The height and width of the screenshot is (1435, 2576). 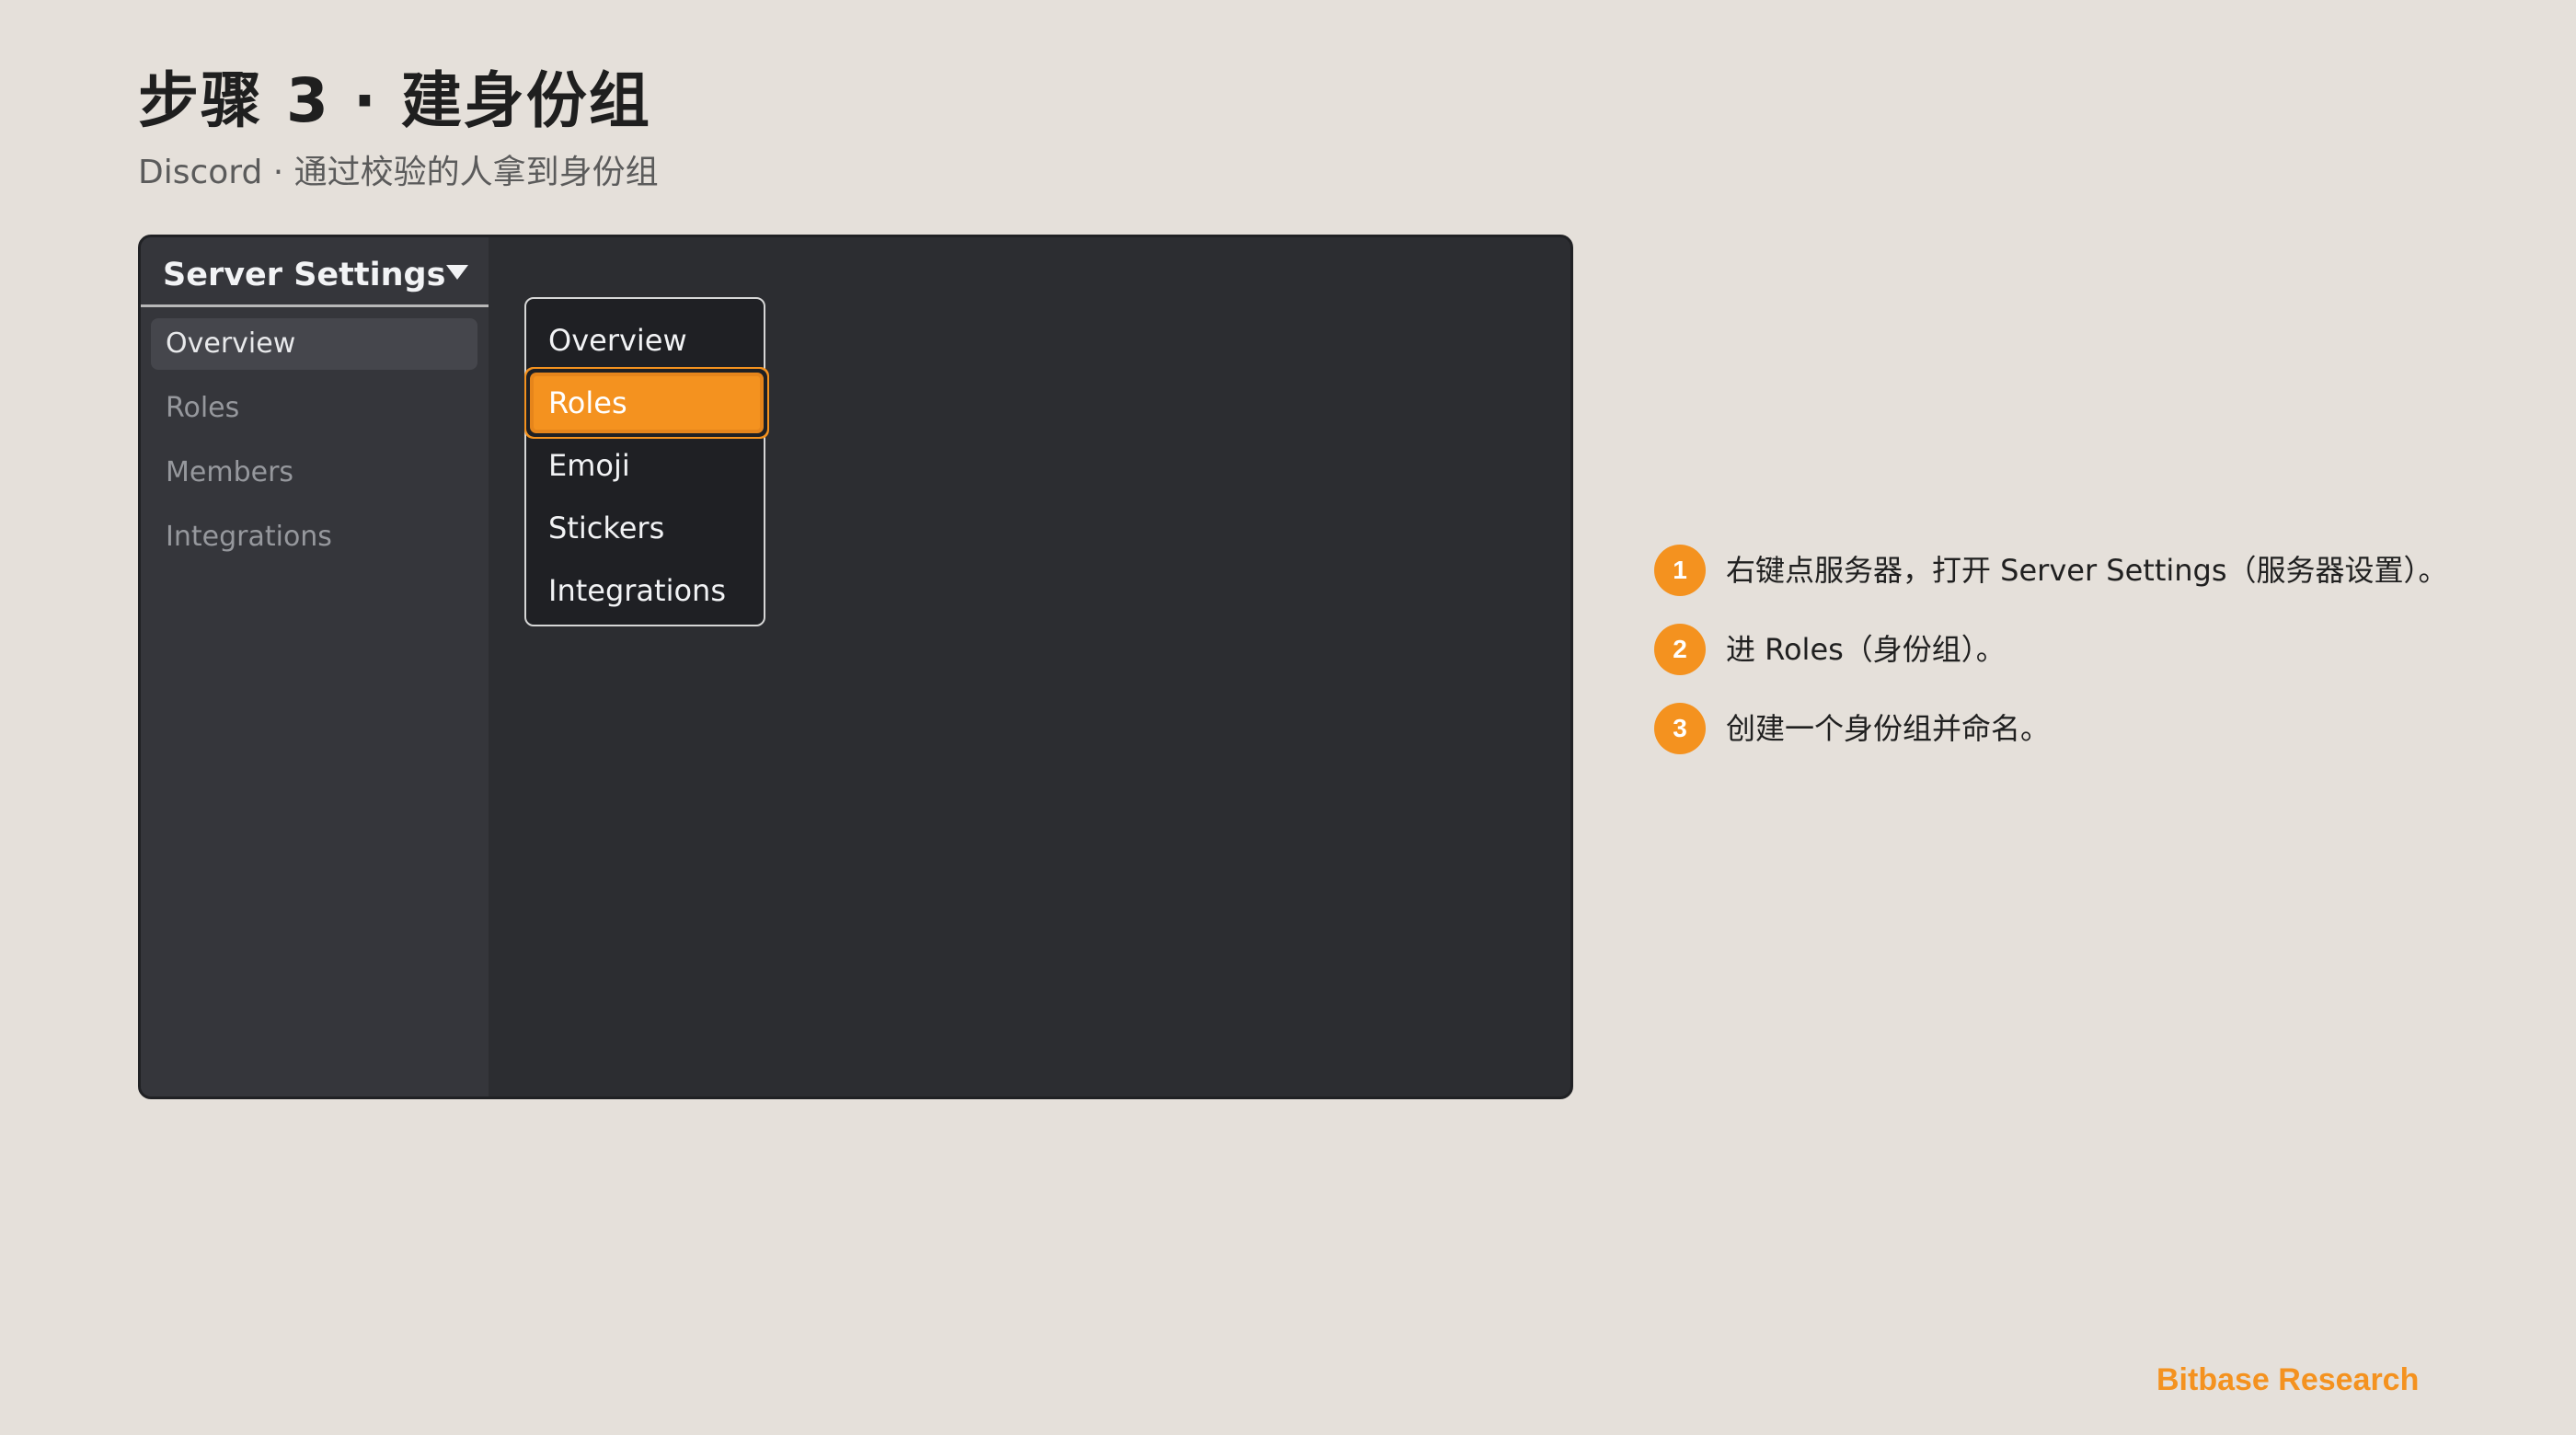 What do you see at coordinates (2288, 1379) in the screenshot?
I see `brand-label: Bitbase Research` at bounding box center [2288, 1379].